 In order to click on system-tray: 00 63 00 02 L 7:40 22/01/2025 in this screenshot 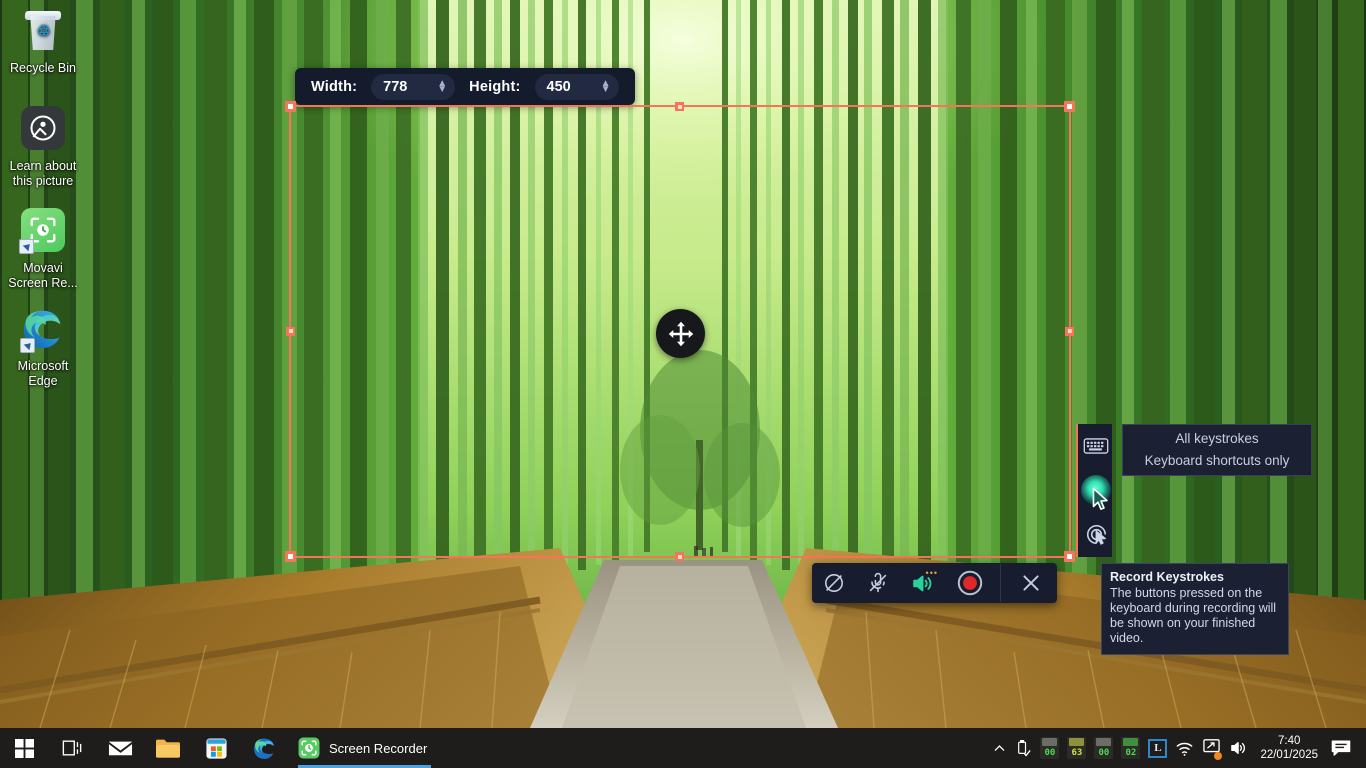, I will do `click(1177, 748)`.